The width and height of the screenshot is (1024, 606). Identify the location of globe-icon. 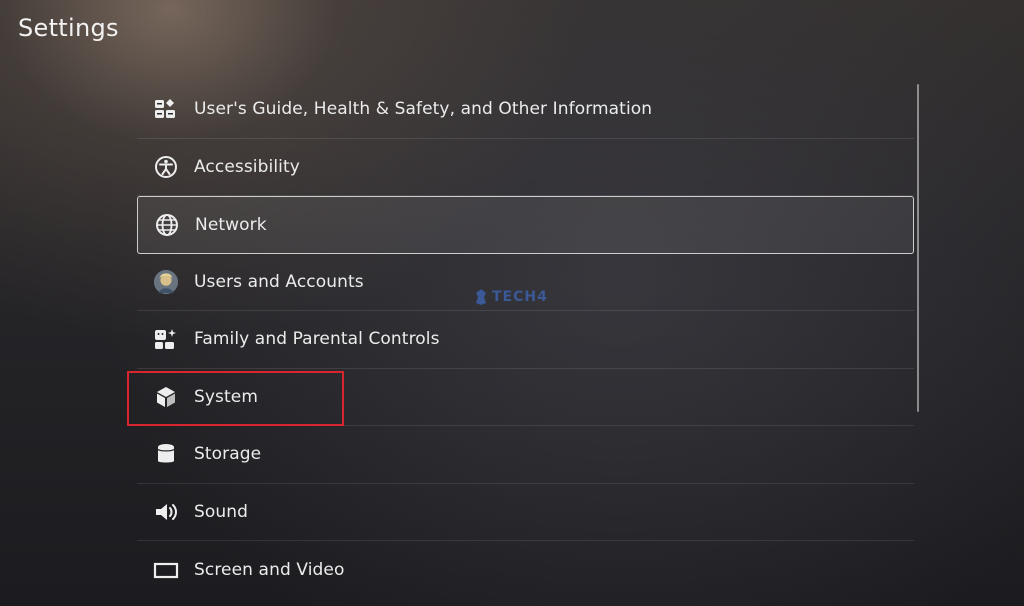
(167, 225).